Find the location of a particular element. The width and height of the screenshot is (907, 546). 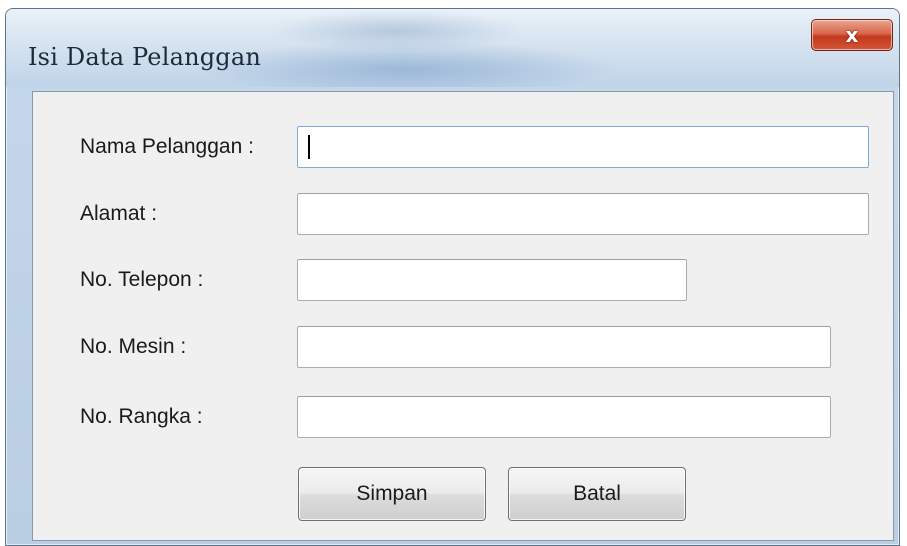

label-no-mesin: No. Mesin : is located at coordinates (133, 346).